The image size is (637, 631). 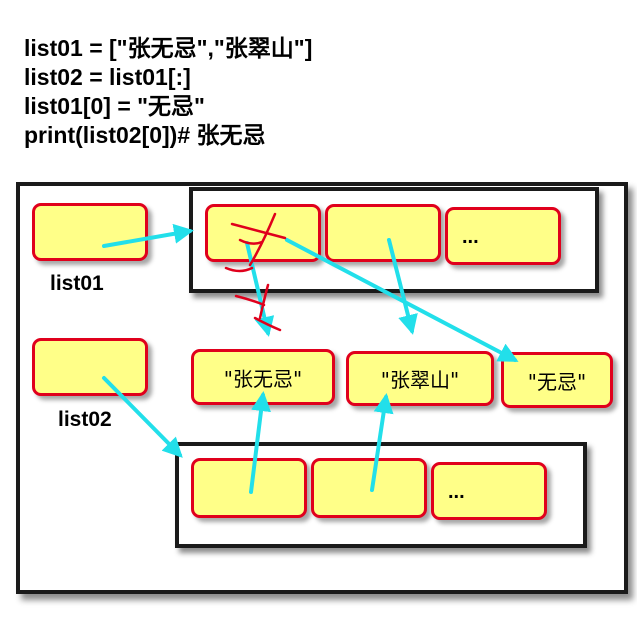 What do you see at coordinates (382, 442) in the screenshot?
I see `arrow-list02-cell1` at bounding box center [382, 442].